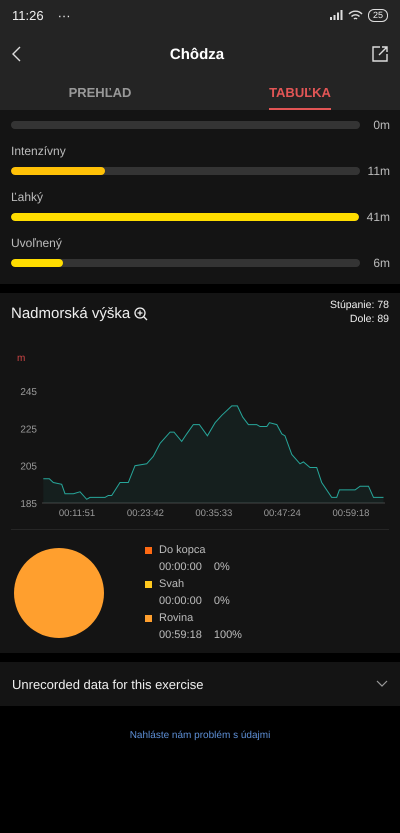 The image size is (400, 833). Describe the element at coordinates (28, 392) in the screenshot. I see `y-tick-label: 245` at that location.